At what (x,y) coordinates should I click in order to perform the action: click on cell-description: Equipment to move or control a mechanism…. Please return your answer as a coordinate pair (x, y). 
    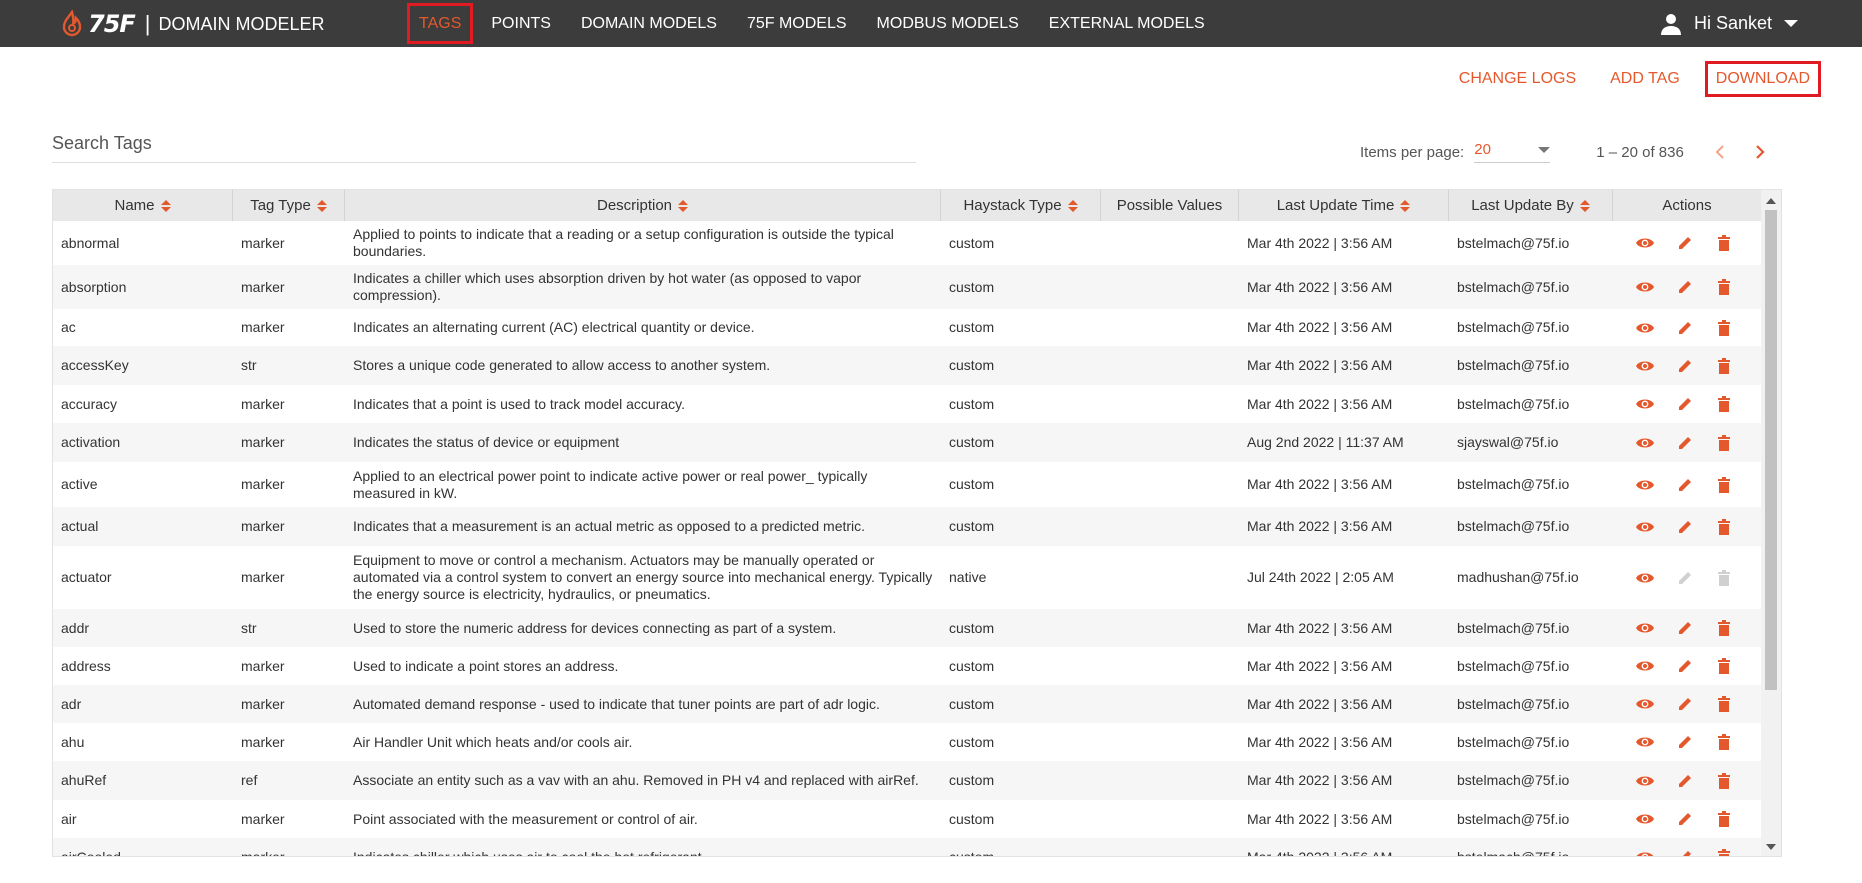
    Looking at the image, I should click on (643, 577).